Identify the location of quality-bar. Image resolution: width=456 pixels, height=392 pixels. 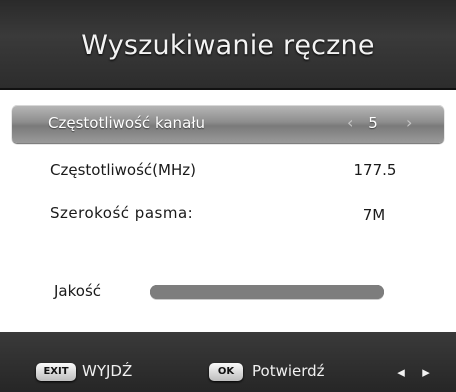
(267, 292).